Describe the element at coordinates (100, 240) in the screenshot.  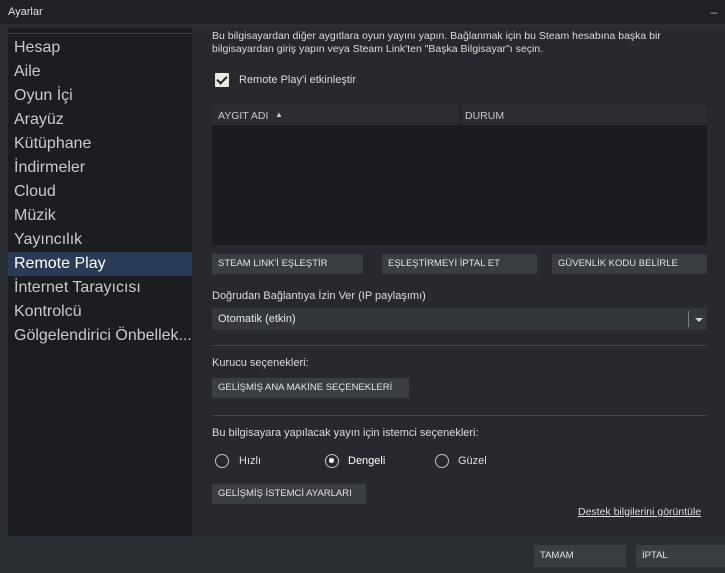
I see `sidebar-item-yayincilik: Yayıncılık` at that location.